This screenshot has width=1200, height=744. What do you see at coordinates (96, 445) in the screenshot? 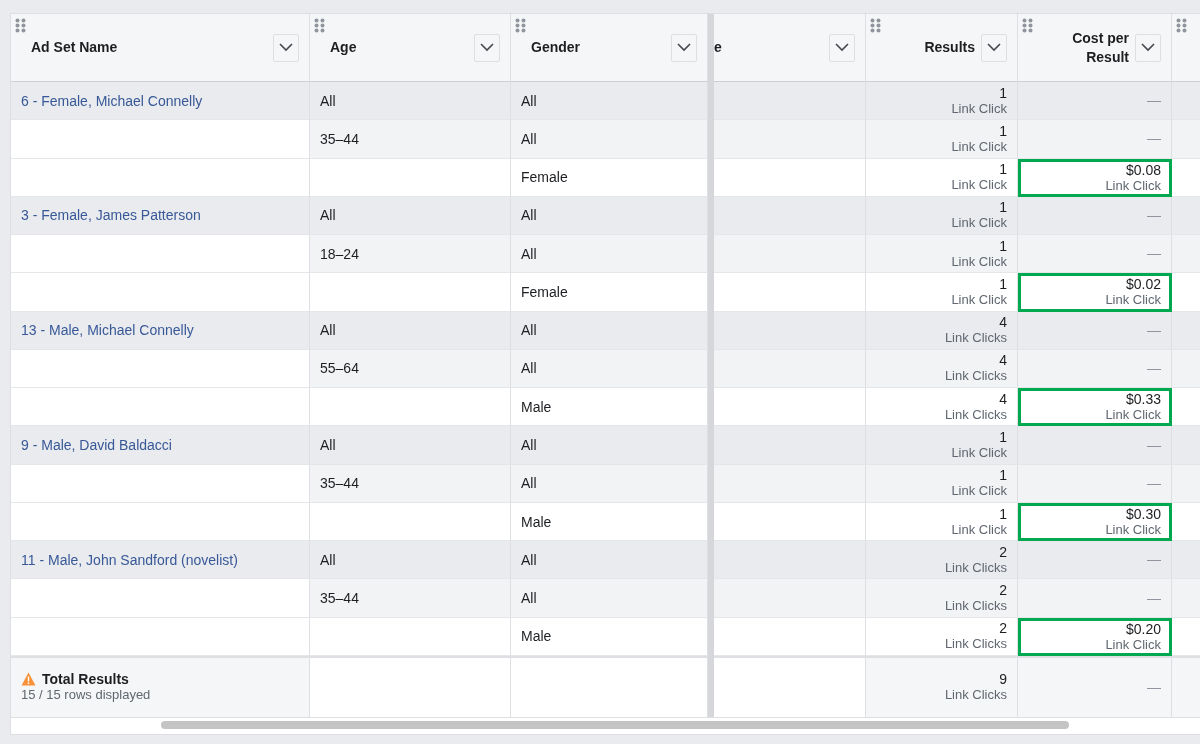
I see `ad-set-name-link: 9 - Male, David Baldacci` at bounding box center [96, 445].